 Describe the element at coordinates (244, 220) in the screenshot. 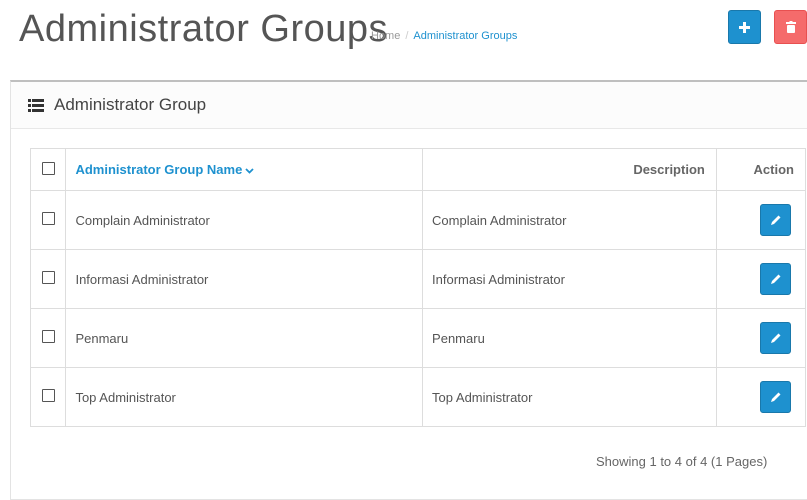

I see `group-name-cell: Complain Administrator` at that location.